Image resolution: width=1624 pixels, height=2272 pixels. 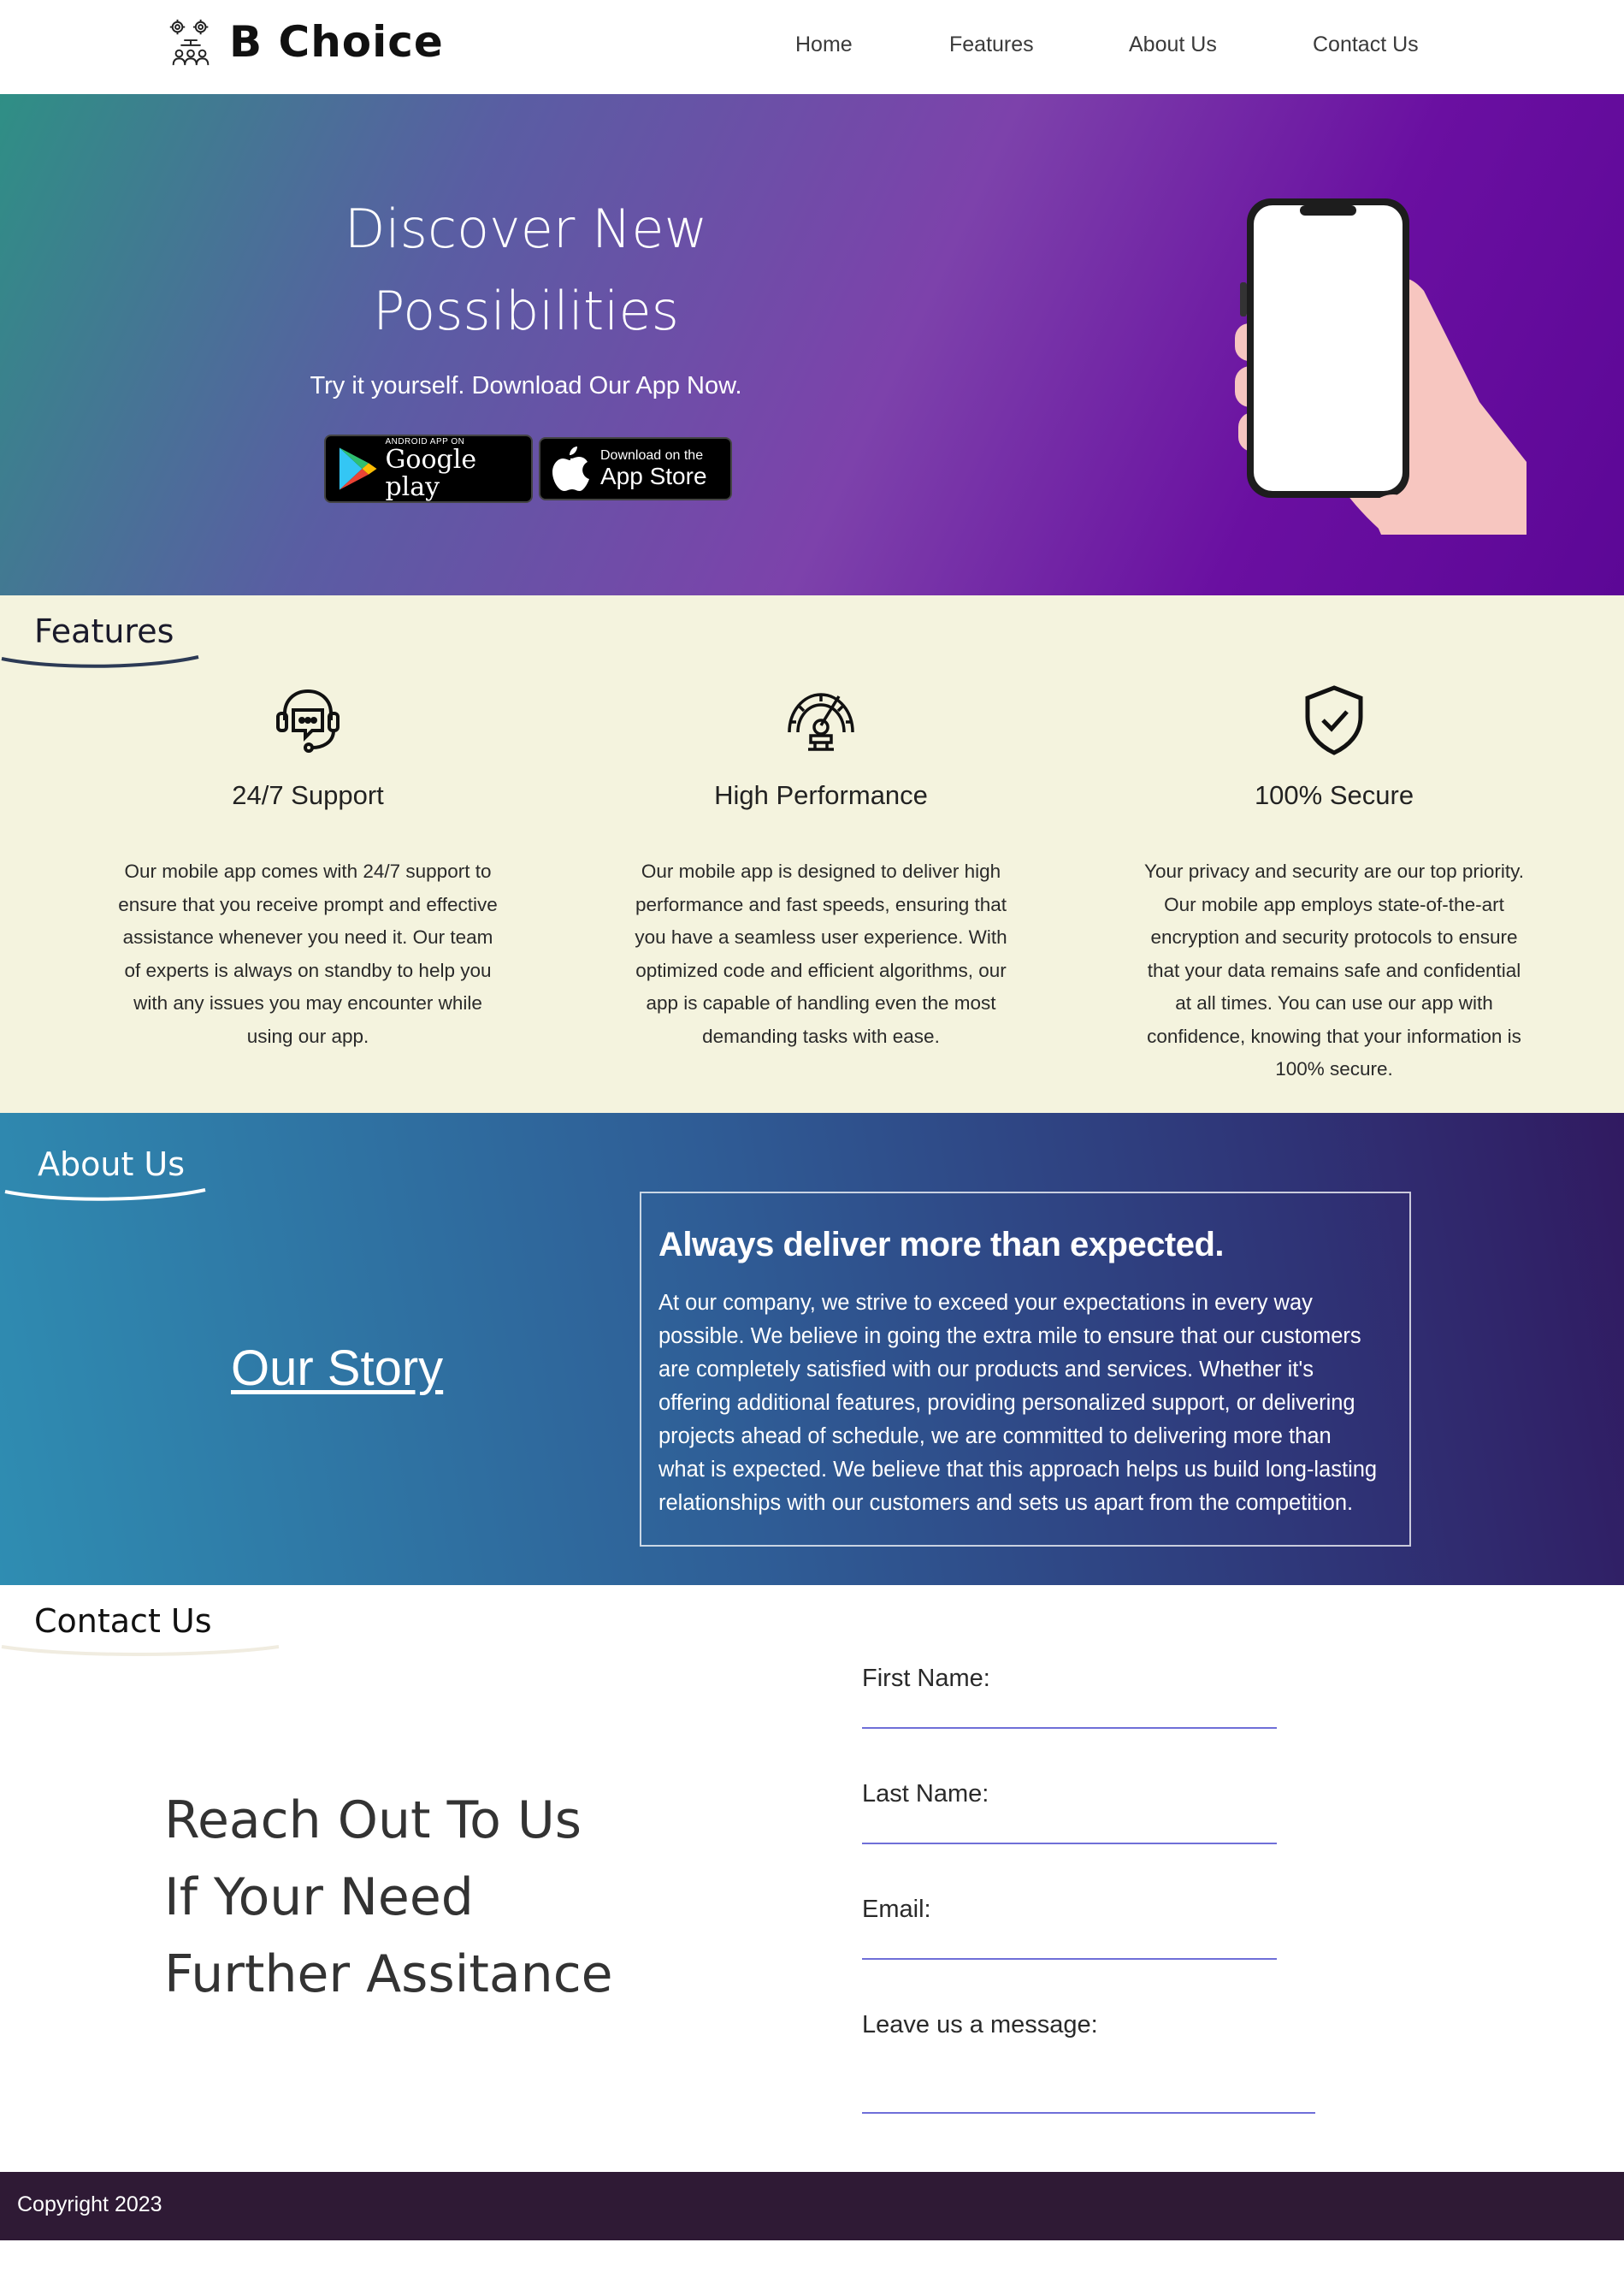 What do you see at coordinates (821, 795) in the screenshot?
I see `feature-title: High Performance` at bounding box center [821, 795].